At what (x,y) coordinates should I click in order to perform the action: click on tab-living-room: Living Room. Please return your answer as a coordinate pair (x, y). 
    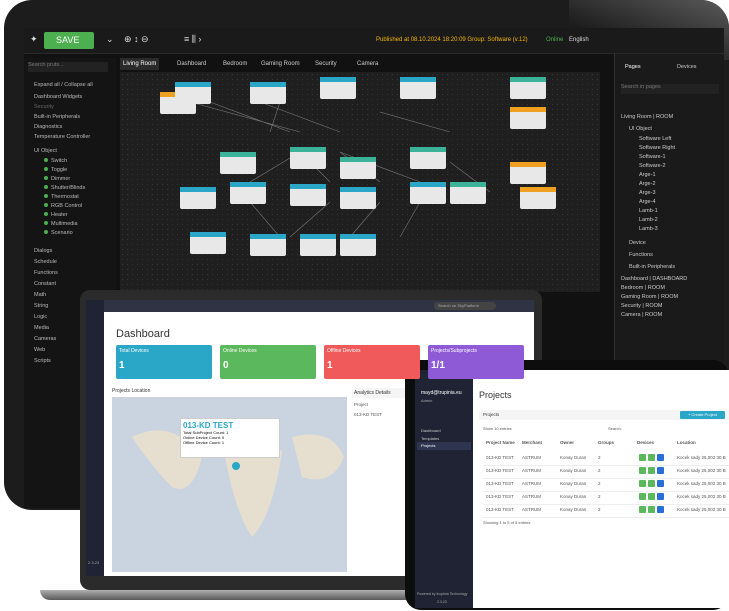
    Looking at the image, I should click on (140, 64).